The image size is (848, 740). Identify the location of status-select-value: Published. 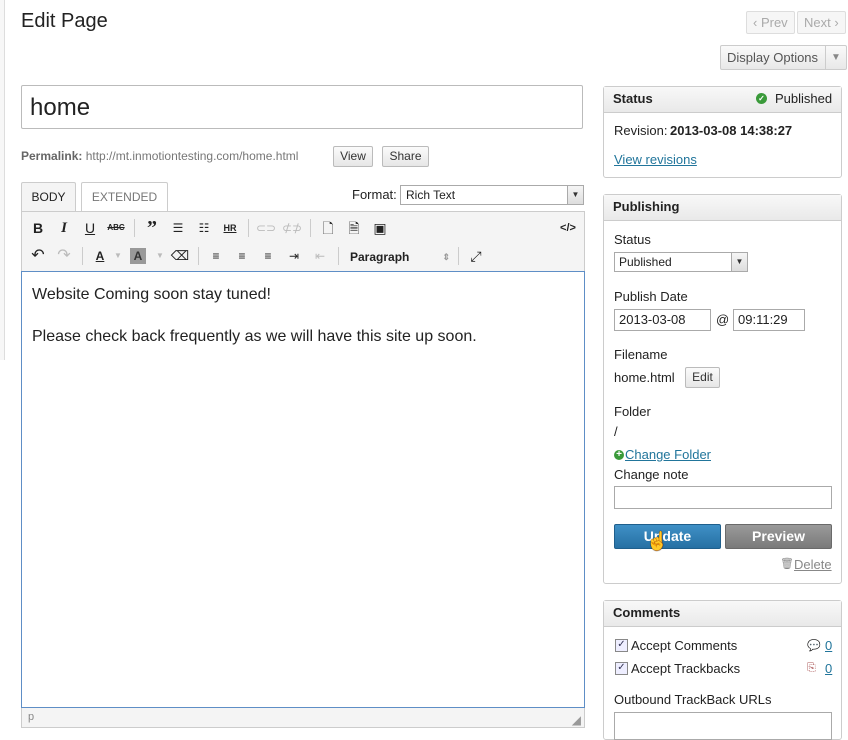
(645, 262).